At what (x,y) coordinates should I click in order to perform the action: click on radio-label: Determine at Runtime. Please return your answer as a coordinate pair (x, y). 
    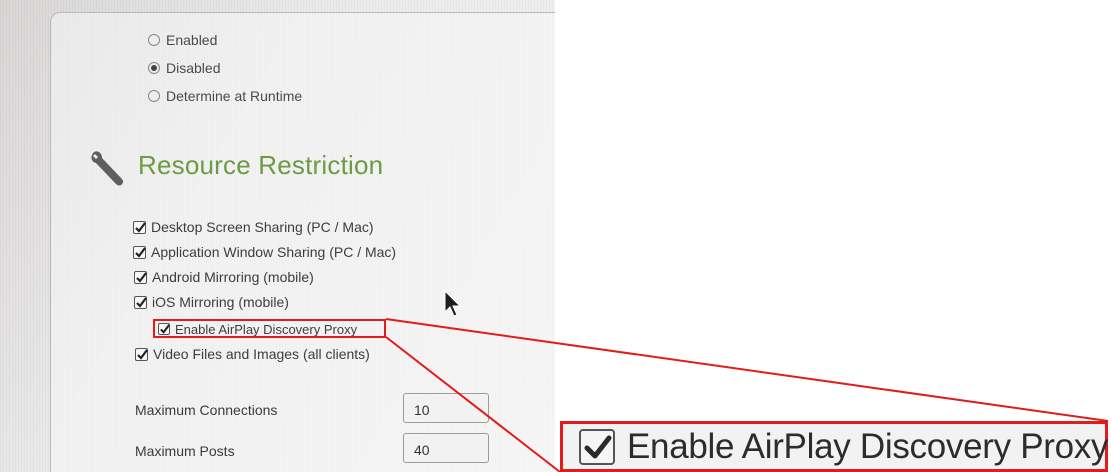
    Looking at the image, I should click on (234, 96).